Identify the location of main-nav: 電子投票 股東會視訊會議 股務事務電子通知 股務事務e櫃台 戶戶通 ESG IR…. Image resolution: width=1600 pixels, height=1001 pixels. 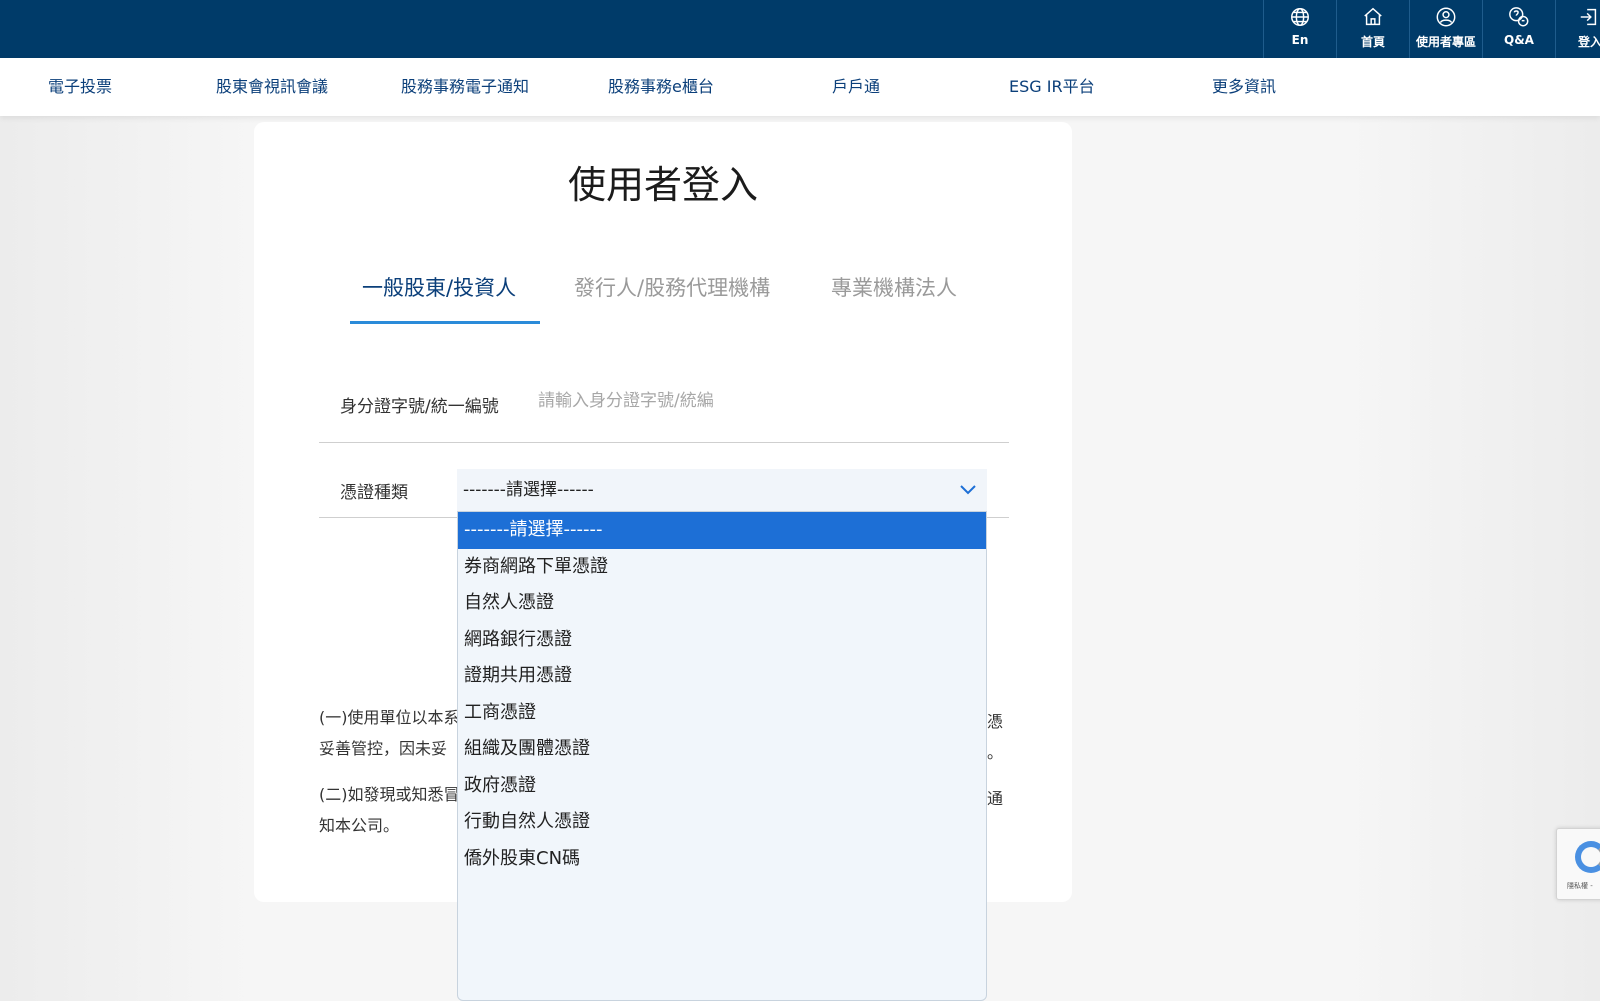
(800, 87).